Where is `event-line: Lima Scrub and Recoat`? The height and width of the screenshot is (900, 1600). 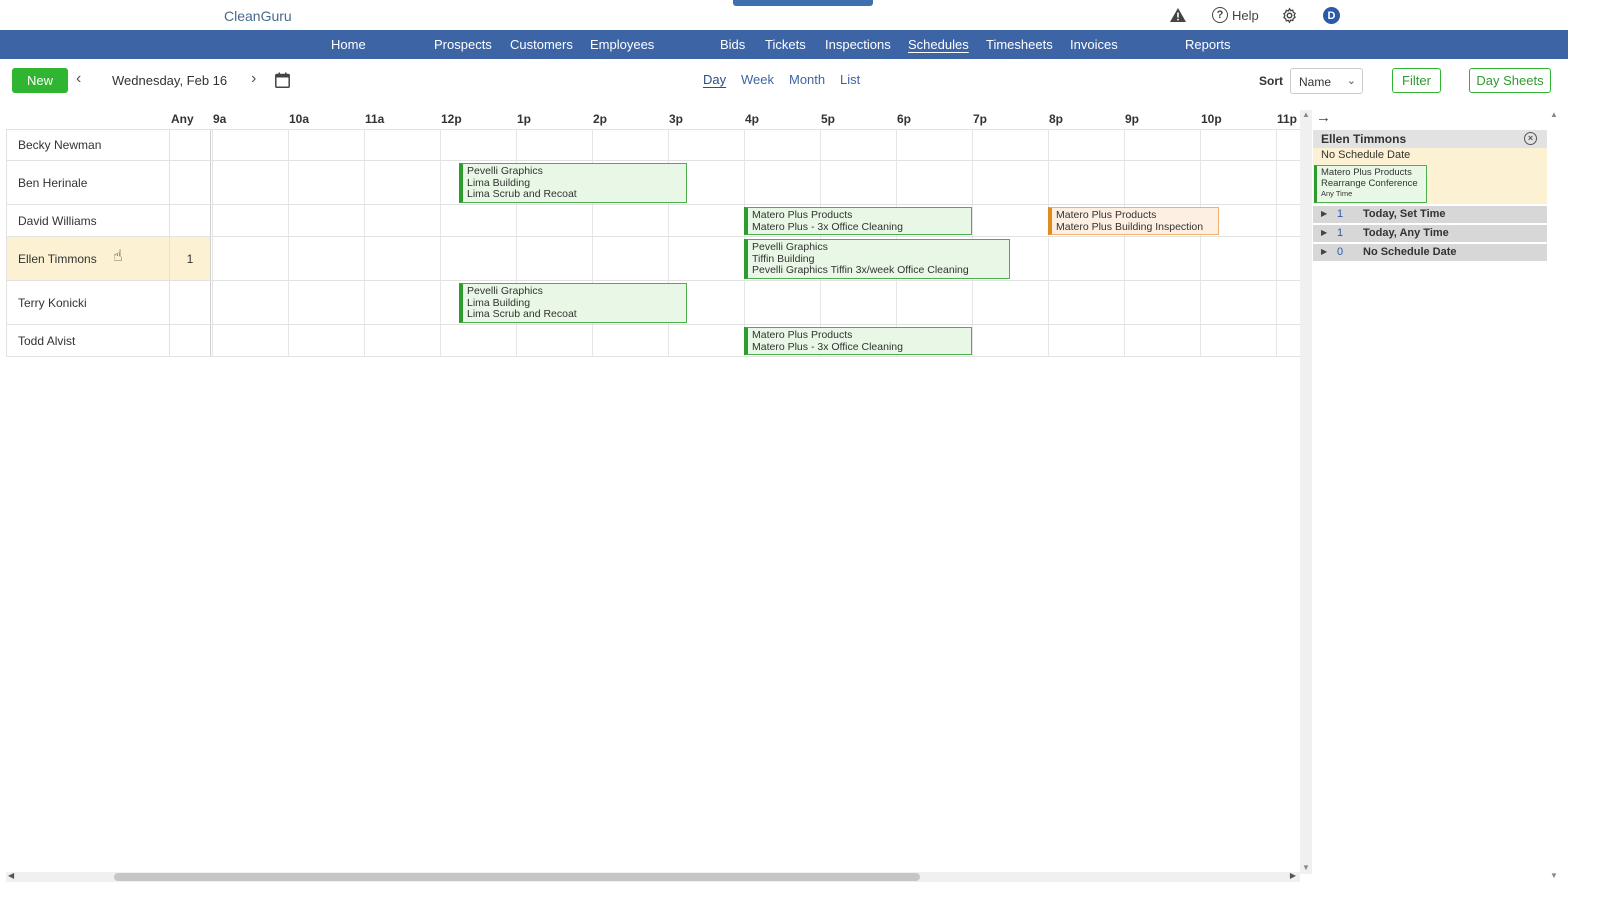
event-line: Lima Scrub and Recoat is located at coordinates (522, 314).